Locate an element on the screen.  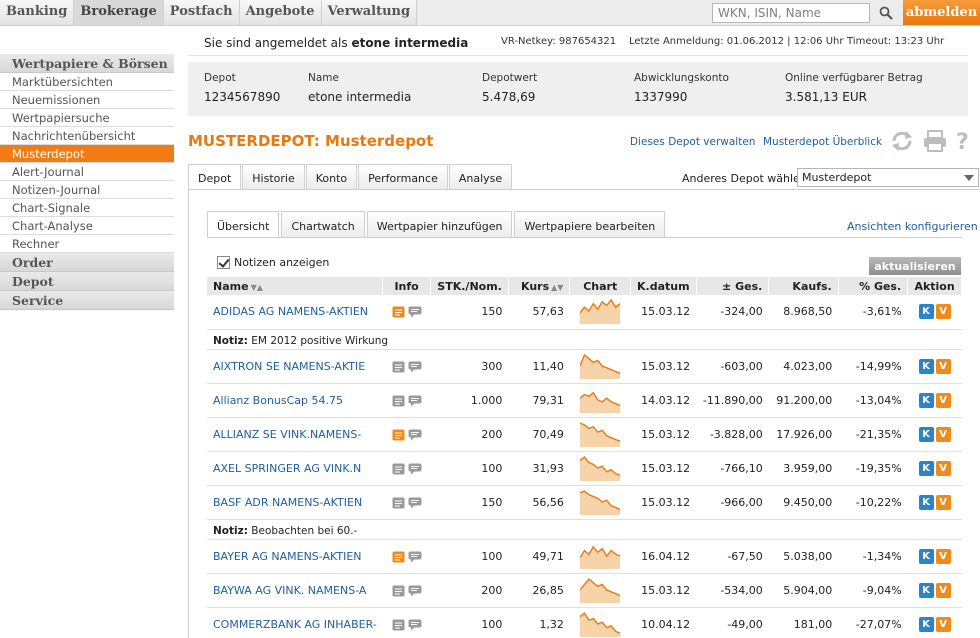
subtab-2: Wertpapier hinzufügen is located at coordinates (439, 224).